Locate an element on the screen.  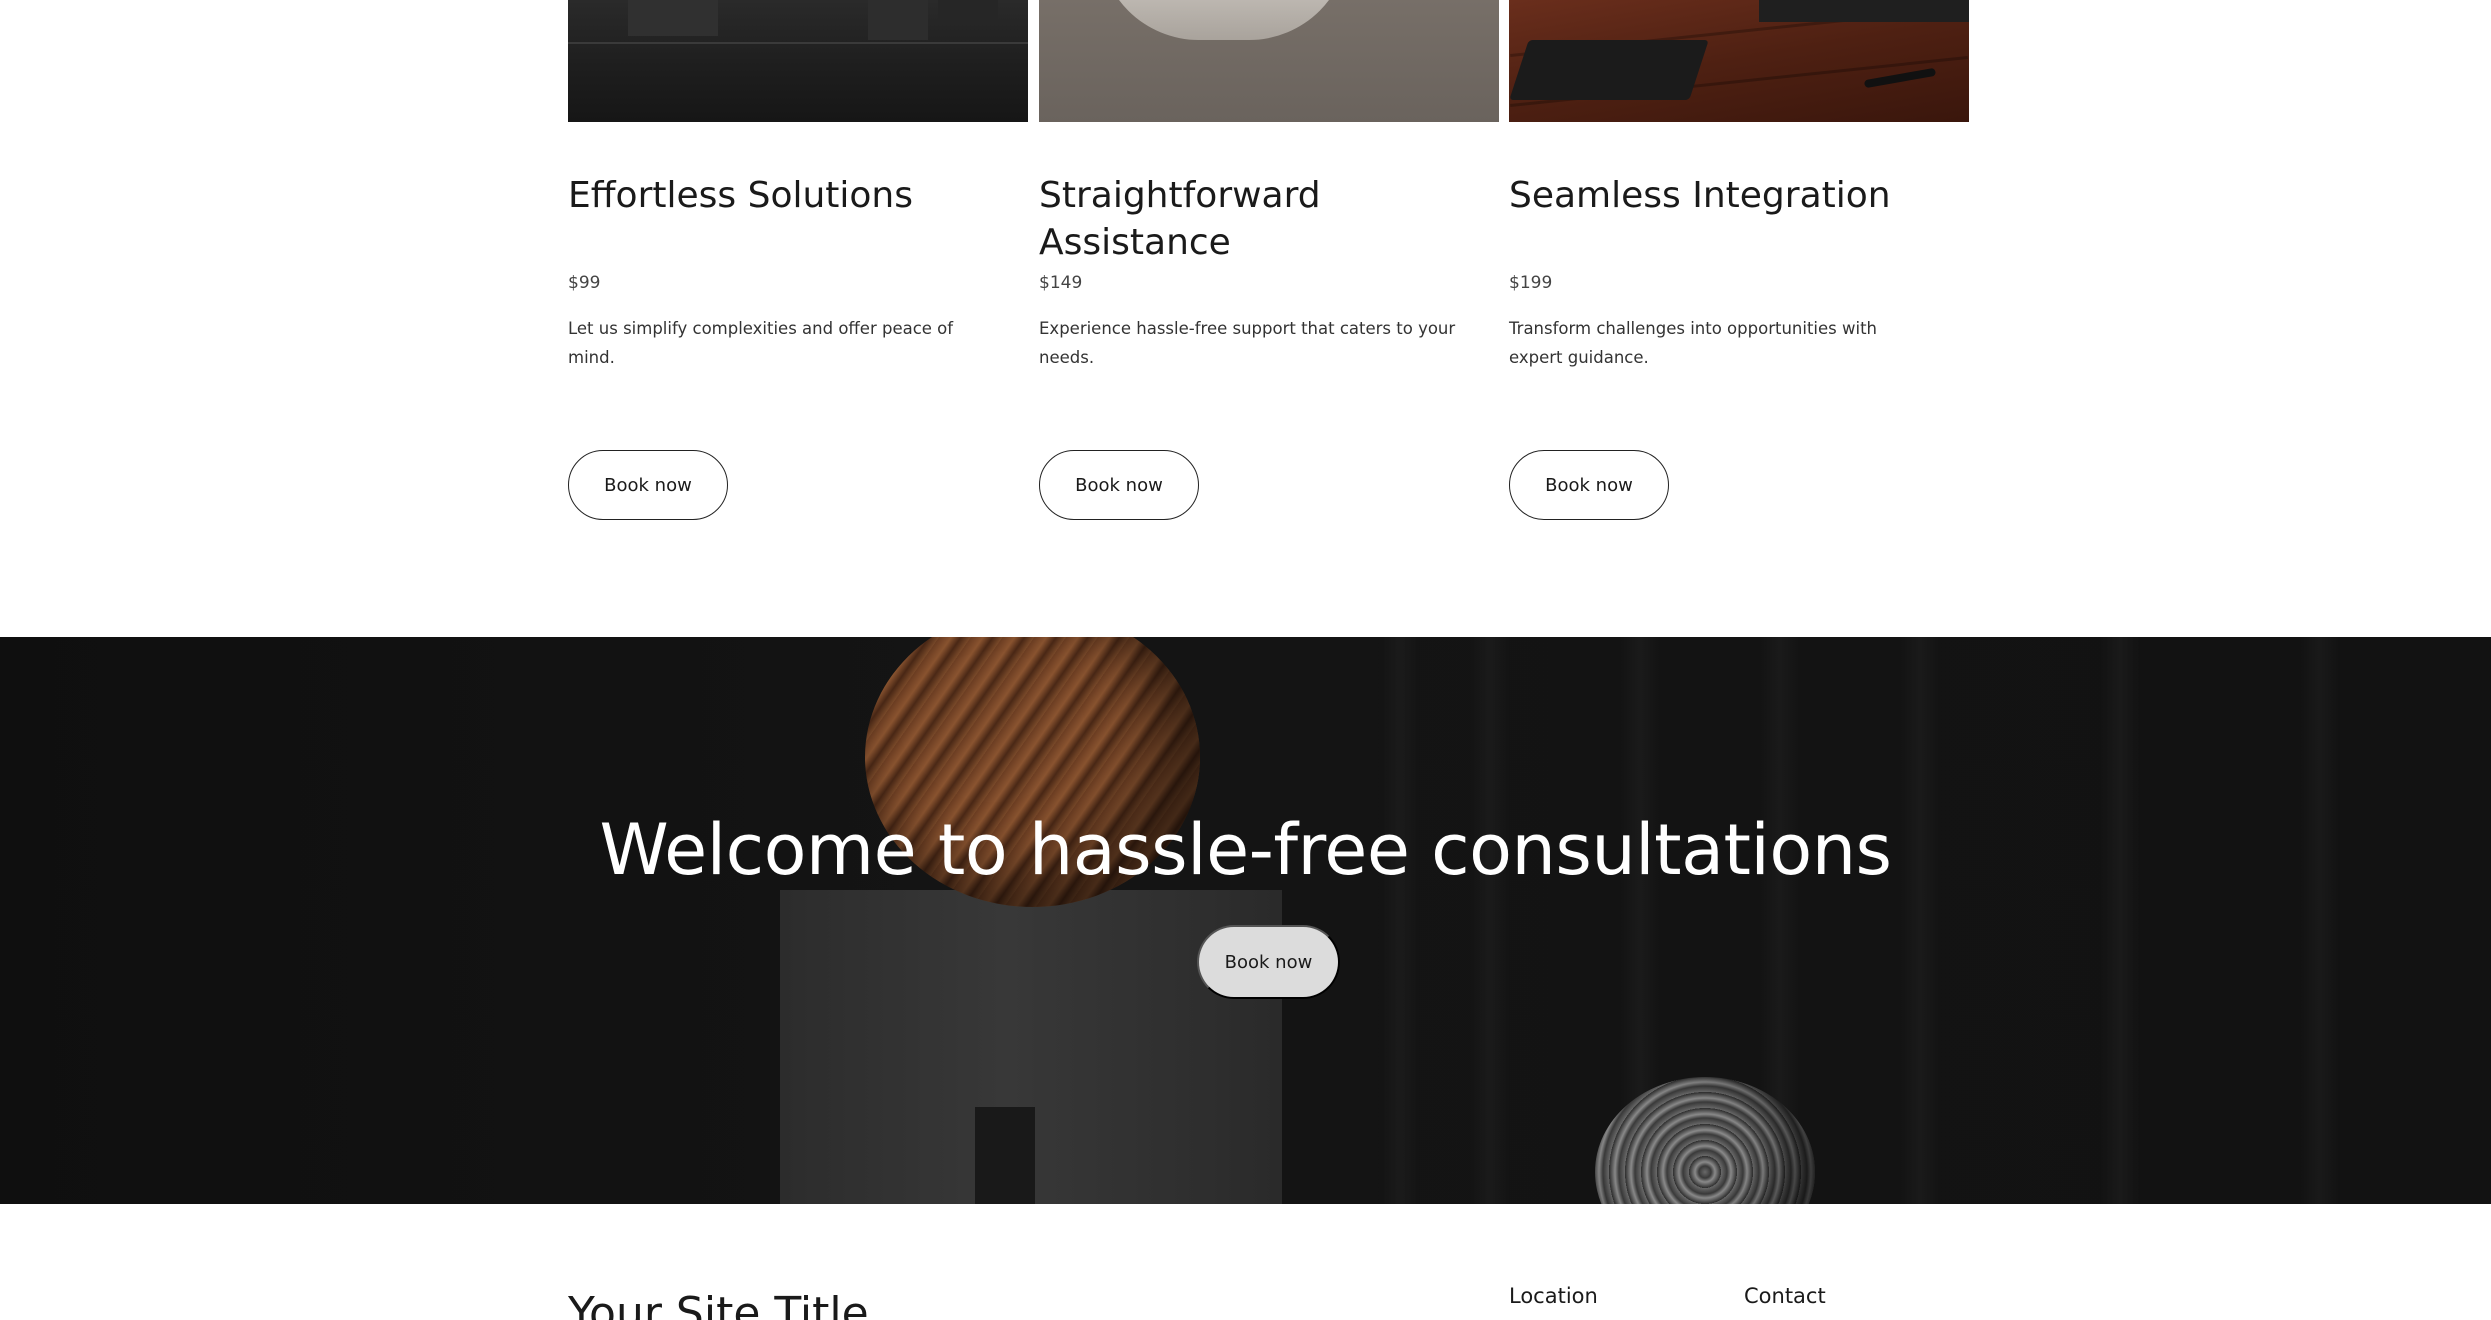
footer-site-title: Your Site Title is located at coordinates (718, 1304).